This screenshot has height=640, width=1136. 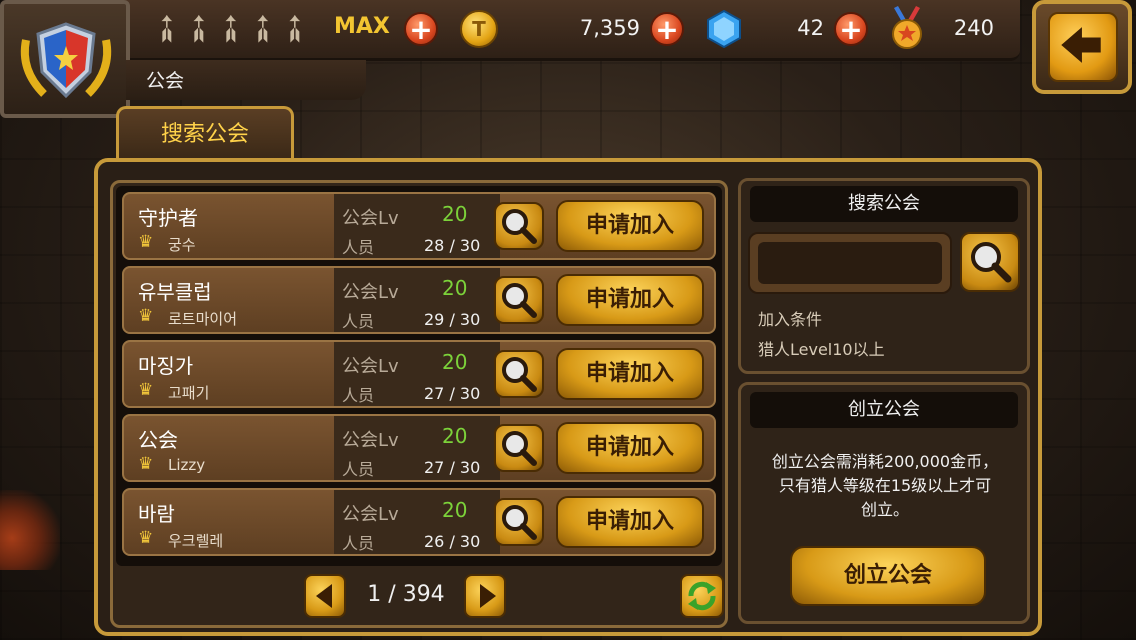 I want to click on guild-leader: 궁수, so click(x=182, y=245).